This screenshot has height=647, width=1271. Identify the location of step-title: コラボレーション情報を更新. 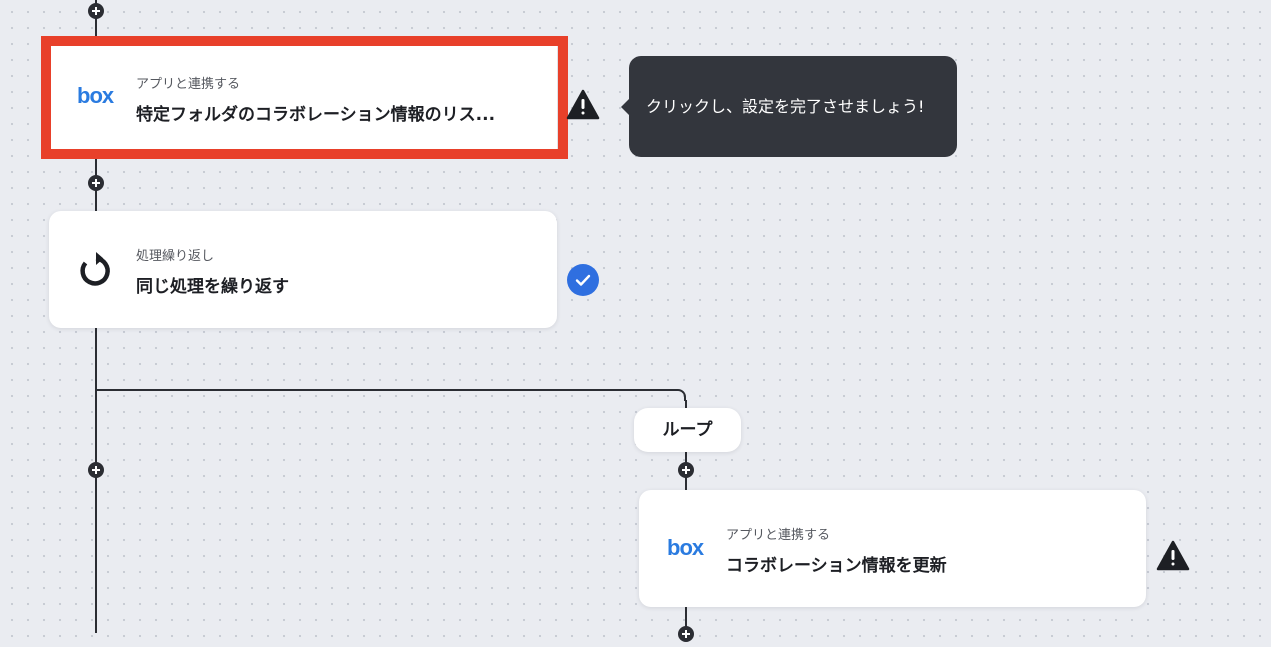
(836, 566).